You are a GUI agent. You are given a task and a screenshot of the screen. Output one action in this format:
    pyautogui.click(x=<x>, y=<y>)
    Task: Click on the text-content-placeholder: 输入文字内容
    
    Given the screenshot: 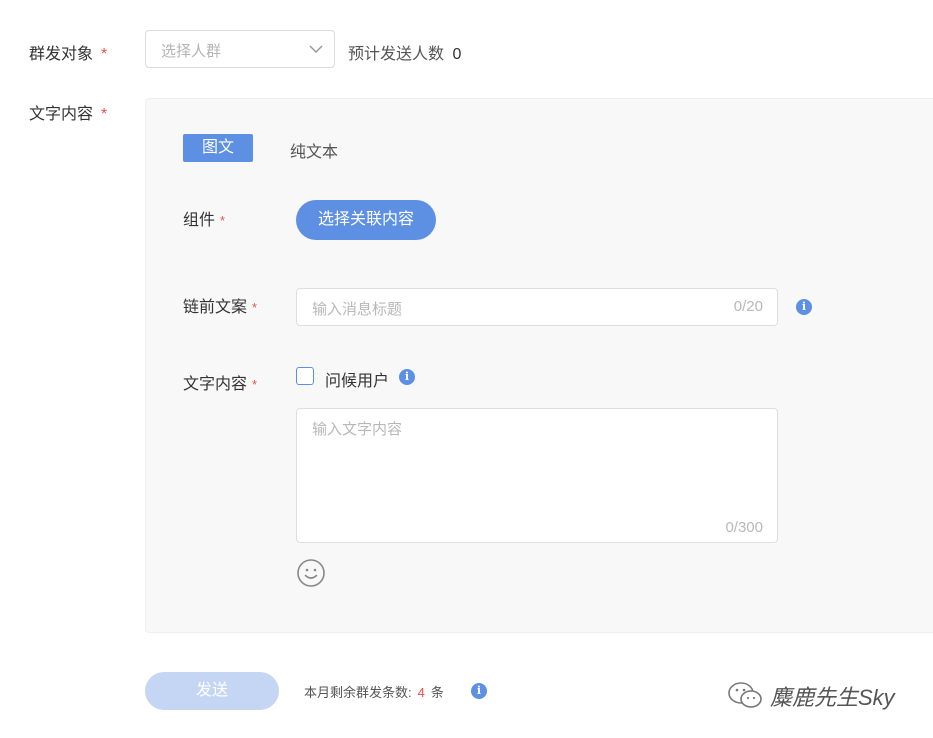 What is the action you would take?
    pyautogui.click(x=357, y=429)
    